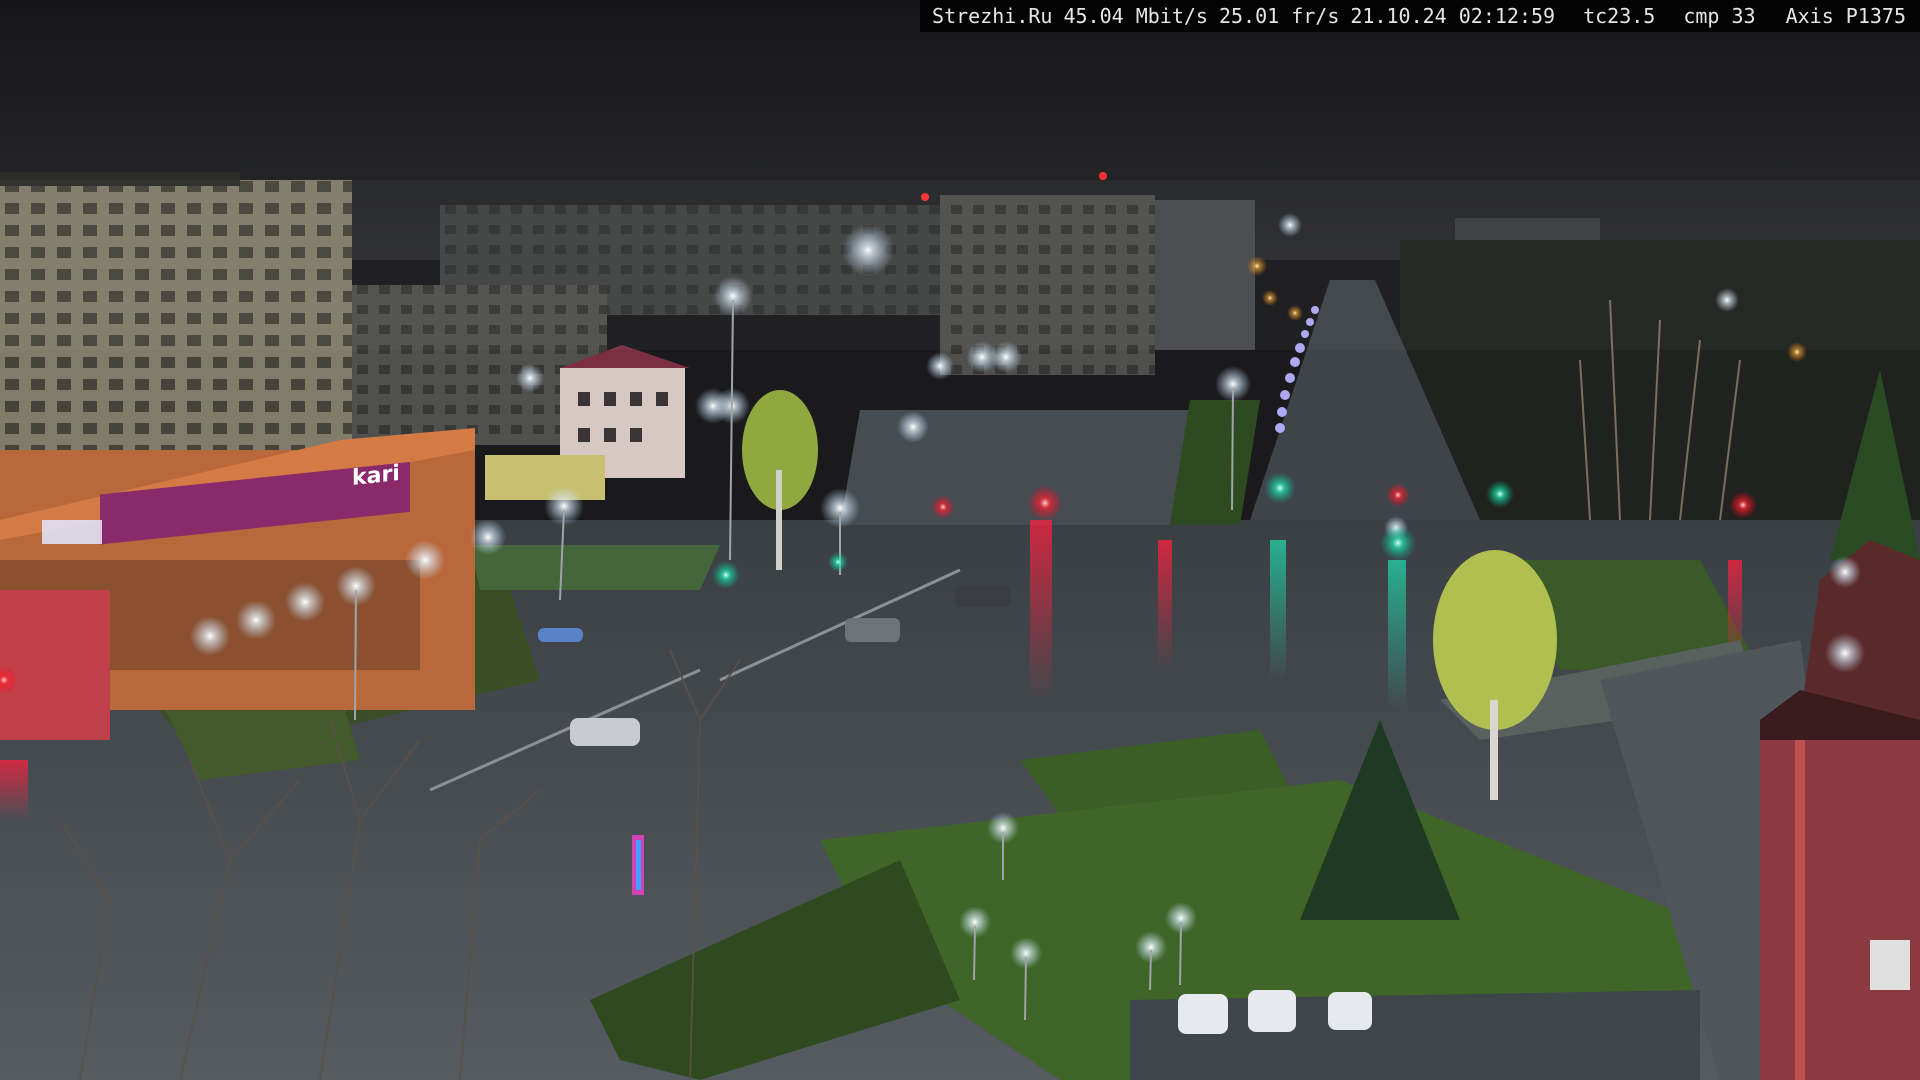 The width and height of the screenshot is (1920, 1080). I want to click on overlay-datetime: 21.10.24 02:12:59, so click(1453, 16).